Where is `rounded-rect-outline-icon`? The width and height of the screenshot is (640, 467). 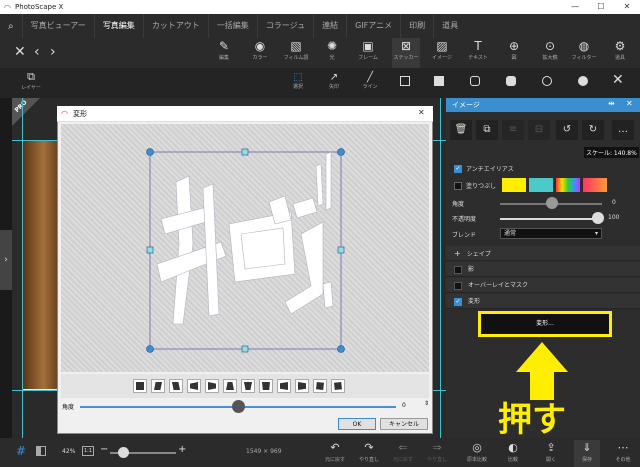 rounded-rect-outline-icon is located at coordinates (475, 81).